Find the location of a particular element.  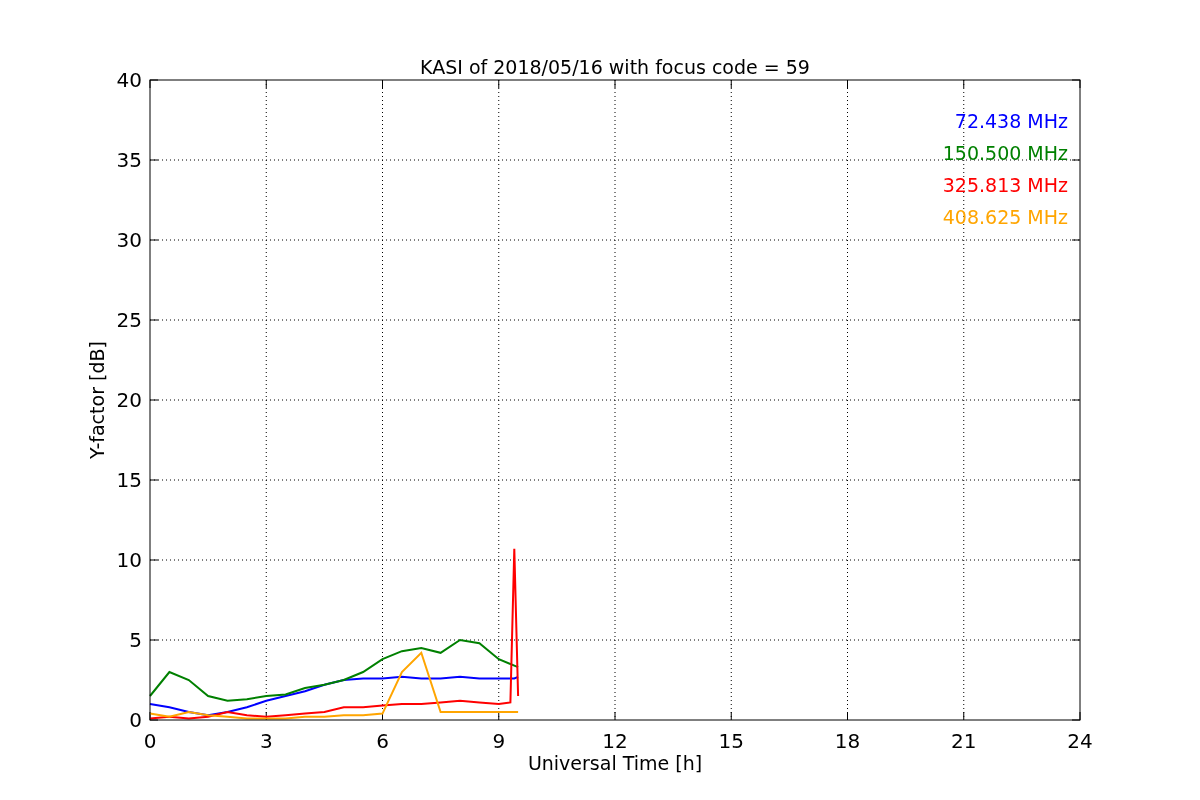

legend-label: 325.813 MHz is located at coordinates (1005, 185).